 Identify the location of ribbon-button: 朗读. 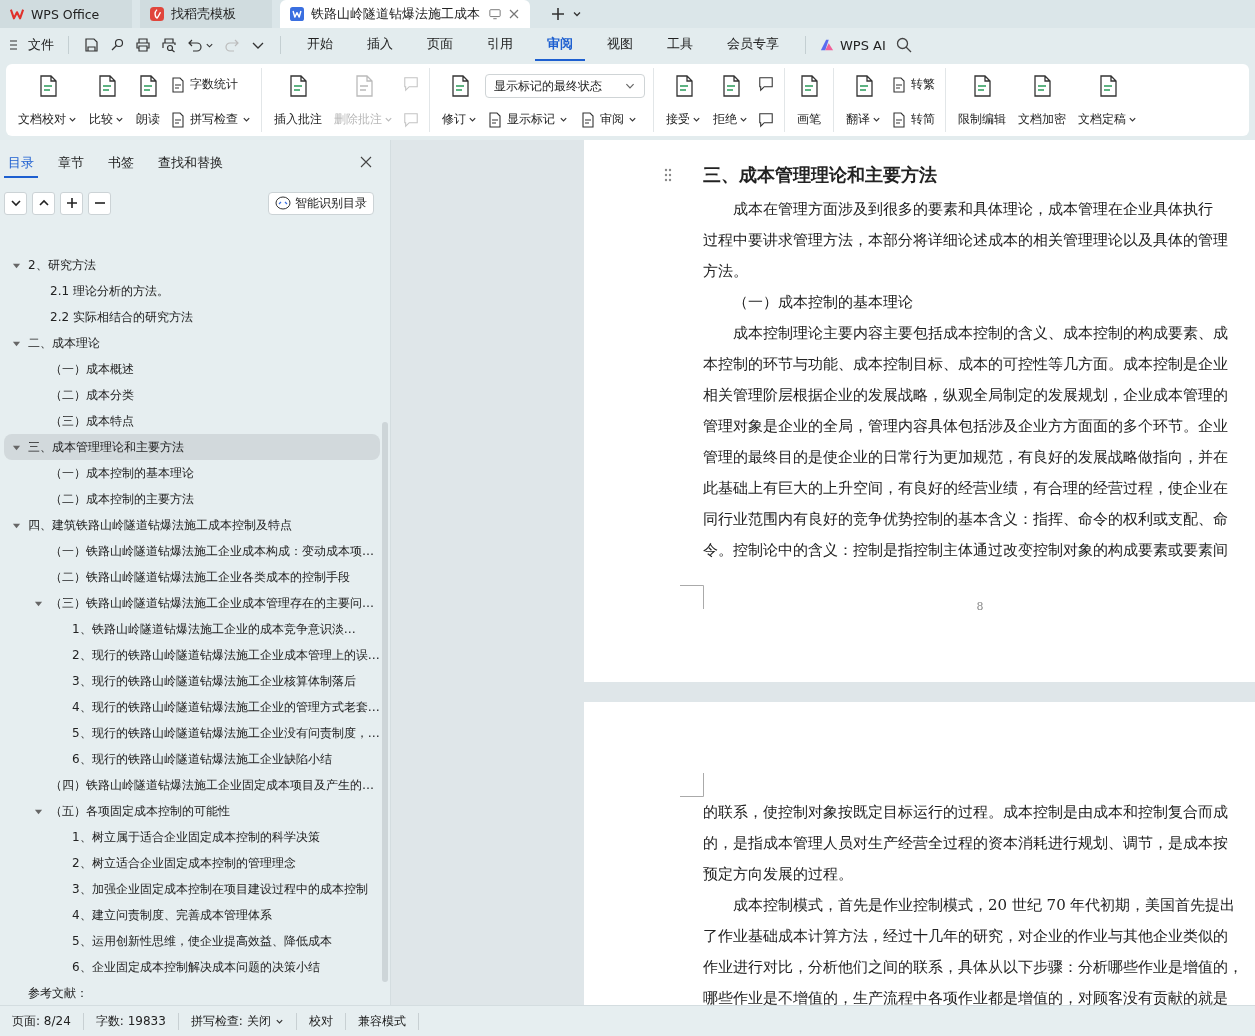
(148, 100).